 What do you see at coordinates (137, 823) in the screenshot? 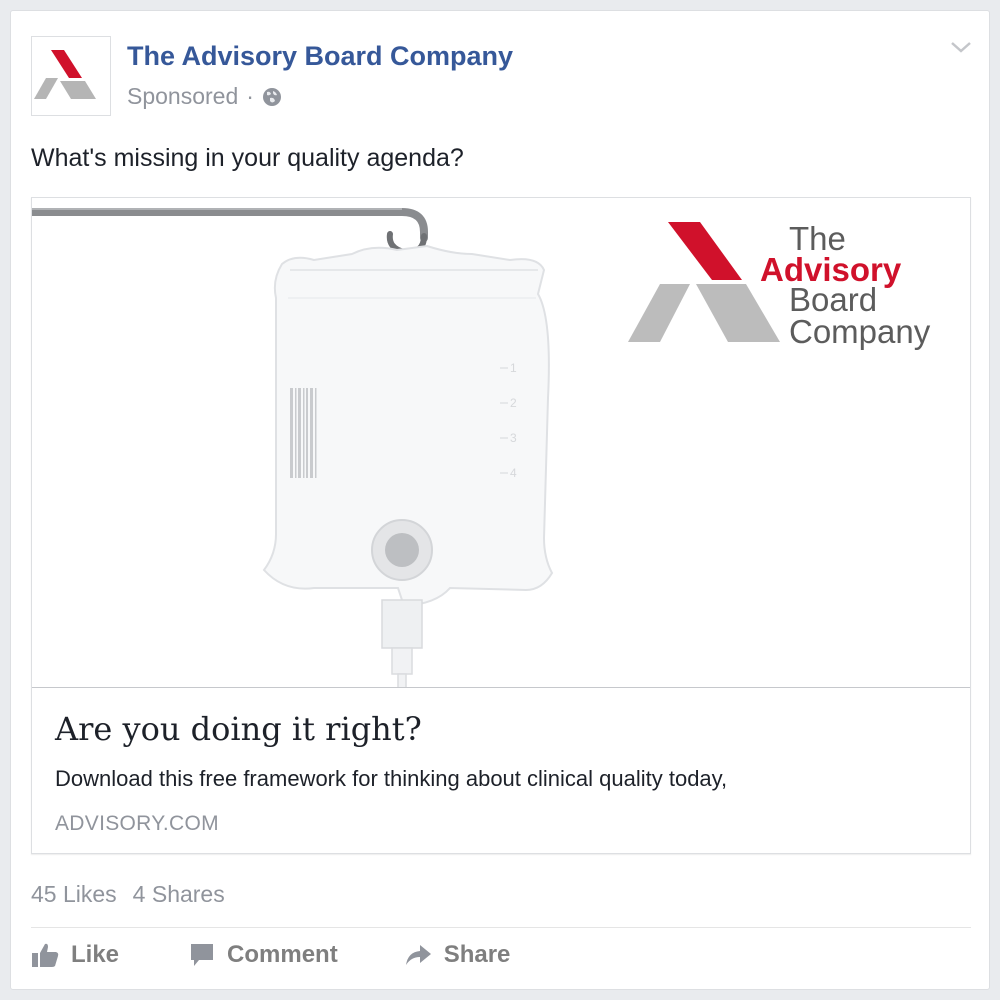
I see `link-domain: ADVISORY.COM` at bounding box center [137, 823].